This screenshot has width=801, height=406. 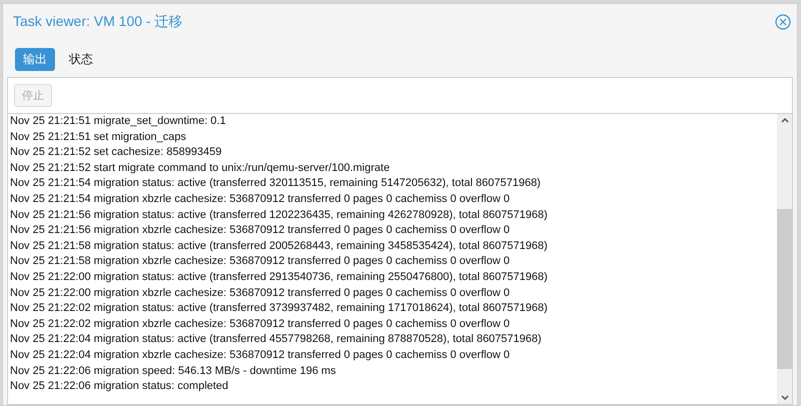 What do you see at coordinates (173, 371) in the screenshot?
I see `log-line: Nov 25 21:22:06 migration speed: 546.13 MB/s - downtime 196 ms` at bounding box center [173, 371].